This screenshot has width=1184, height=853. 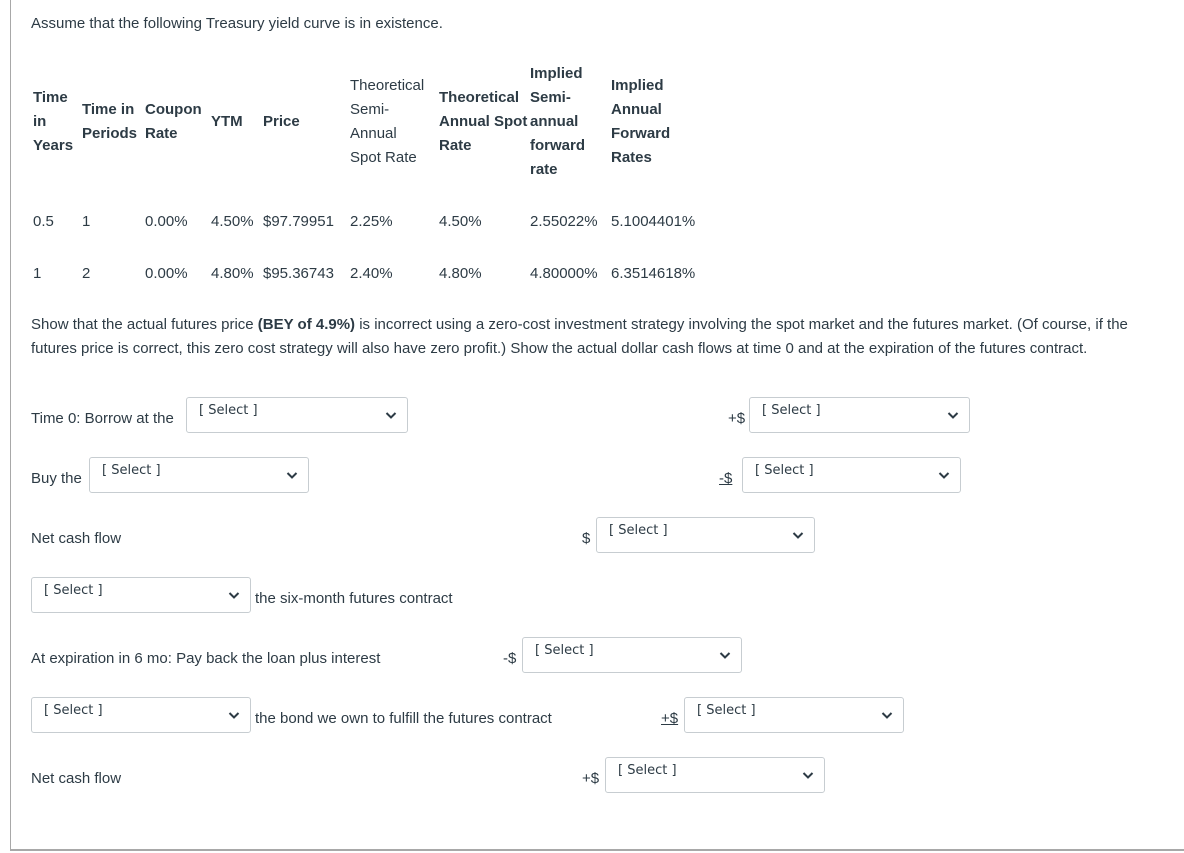 What do you see at coordinates (53, 122) in the screenshot?
I see `header-time-in-years: Time in Years` at bounding box center [53, 122].